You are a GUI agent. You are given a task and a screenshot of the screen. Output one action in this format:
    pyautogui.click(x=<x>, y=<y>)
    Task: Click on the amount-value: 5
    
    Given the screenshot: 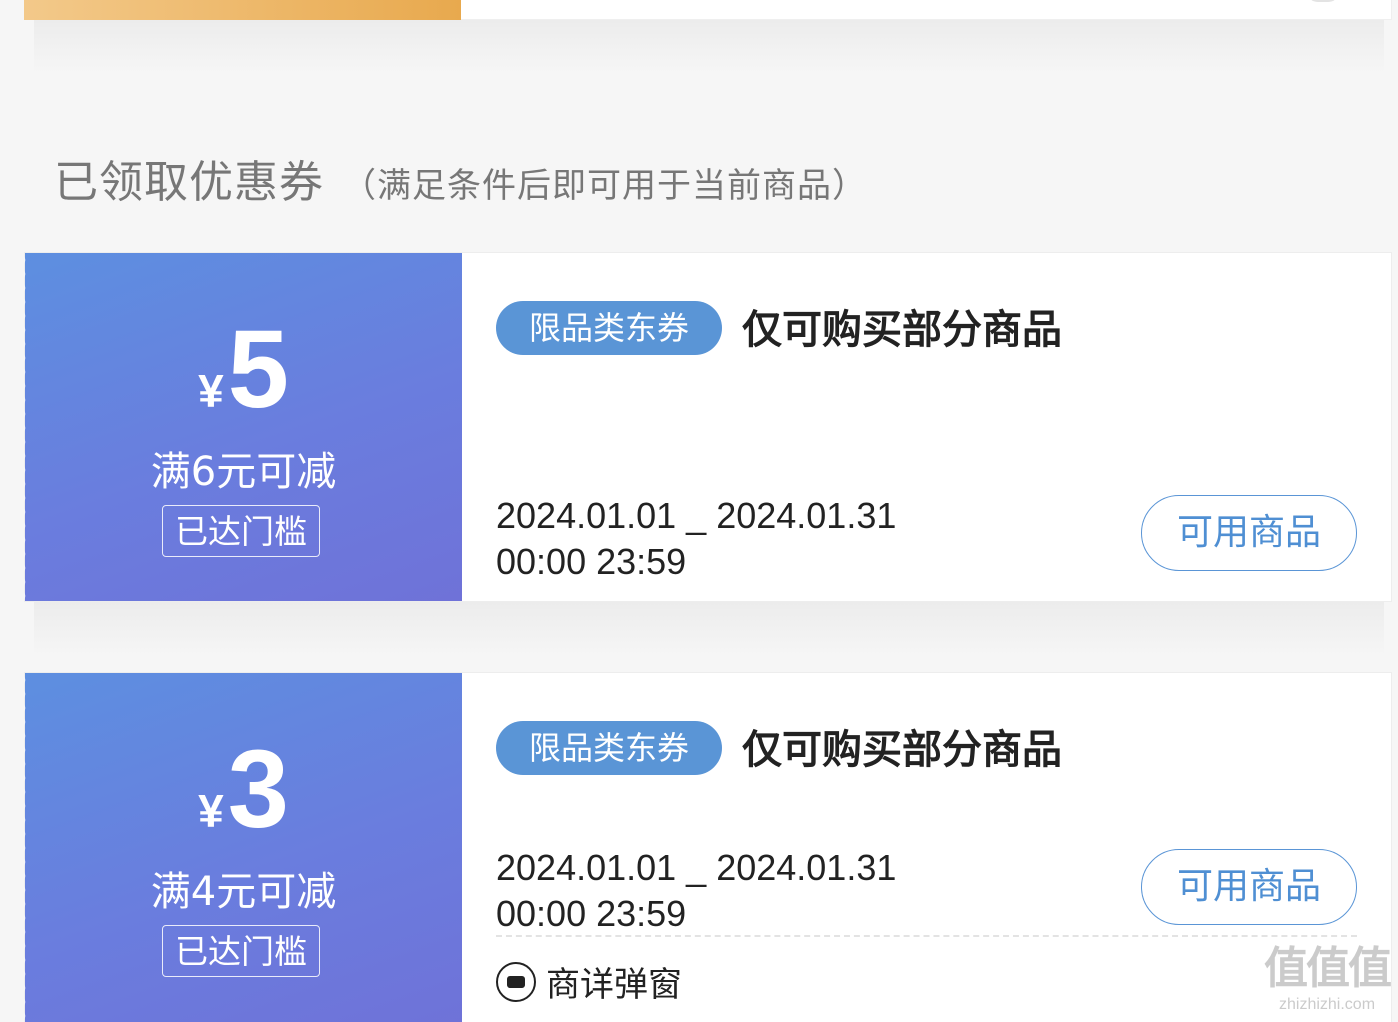 What is the action you would take?
    pyautogui.click(x=258, y=369)
    